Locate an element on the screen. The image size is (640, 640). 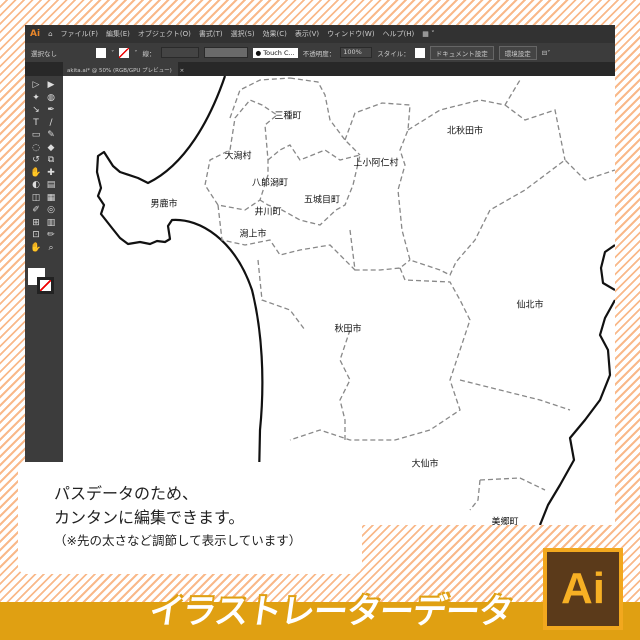
tool-icon: ◎ is located at coordinates (51, 210).